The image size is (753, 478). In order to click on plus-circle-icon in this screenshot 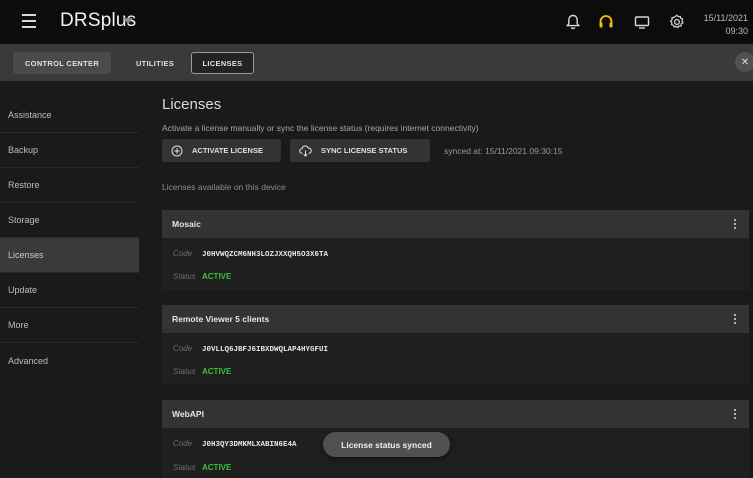, I will do `click(177, 150)`.